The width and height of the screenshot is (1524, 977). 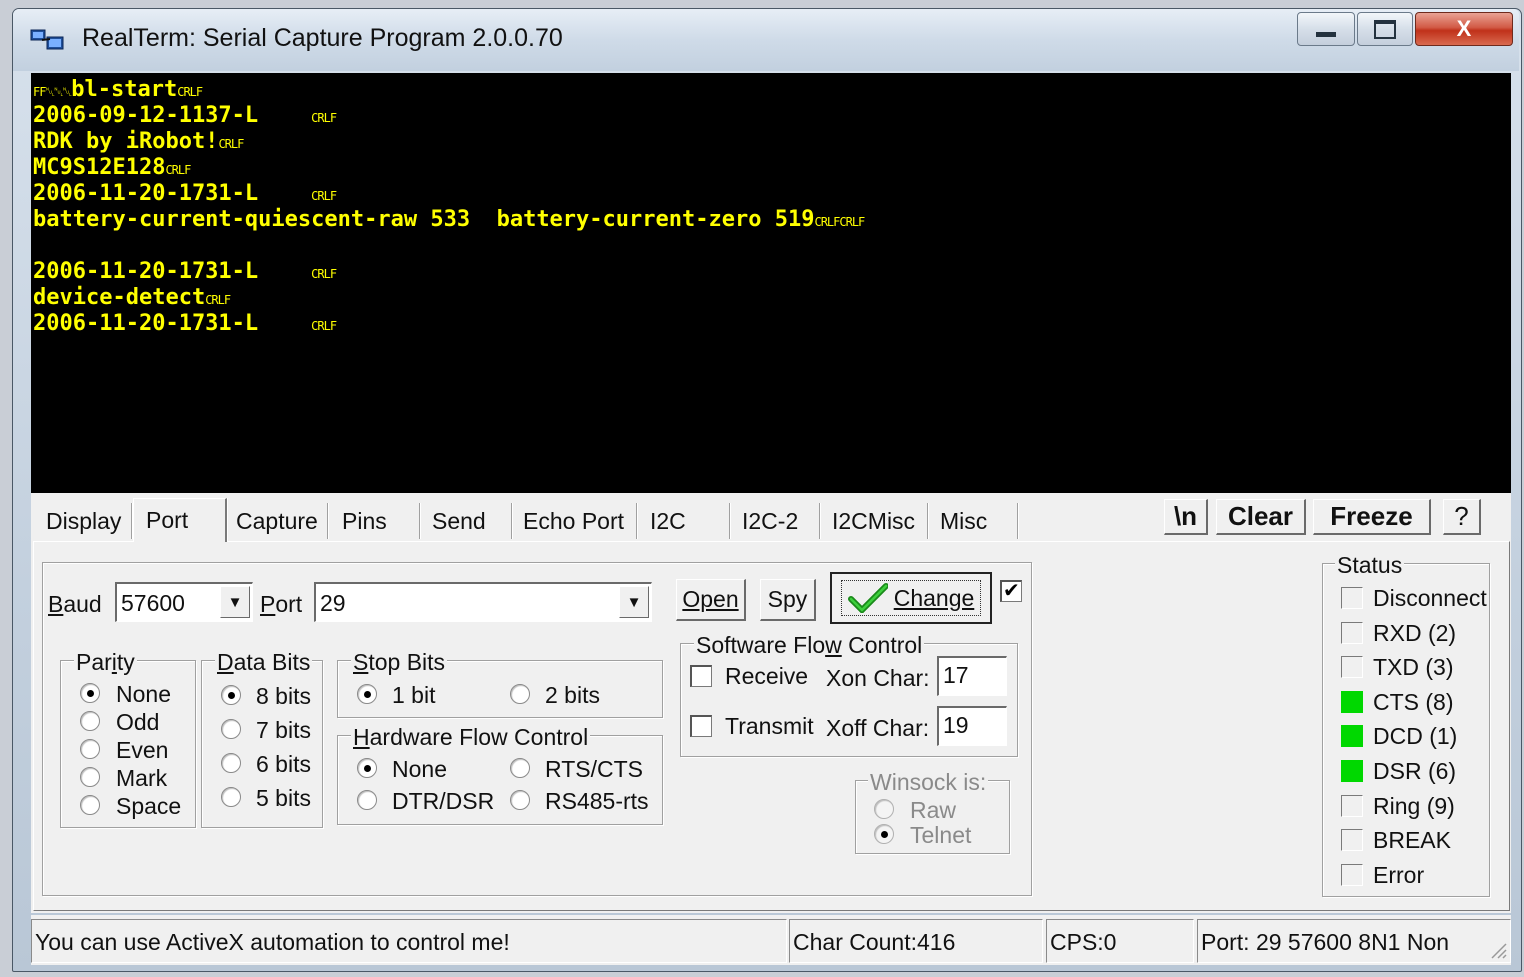 I want to click on terminal-line: 2006-09-12-1137-L CRLF, so click(x=185, y=116).